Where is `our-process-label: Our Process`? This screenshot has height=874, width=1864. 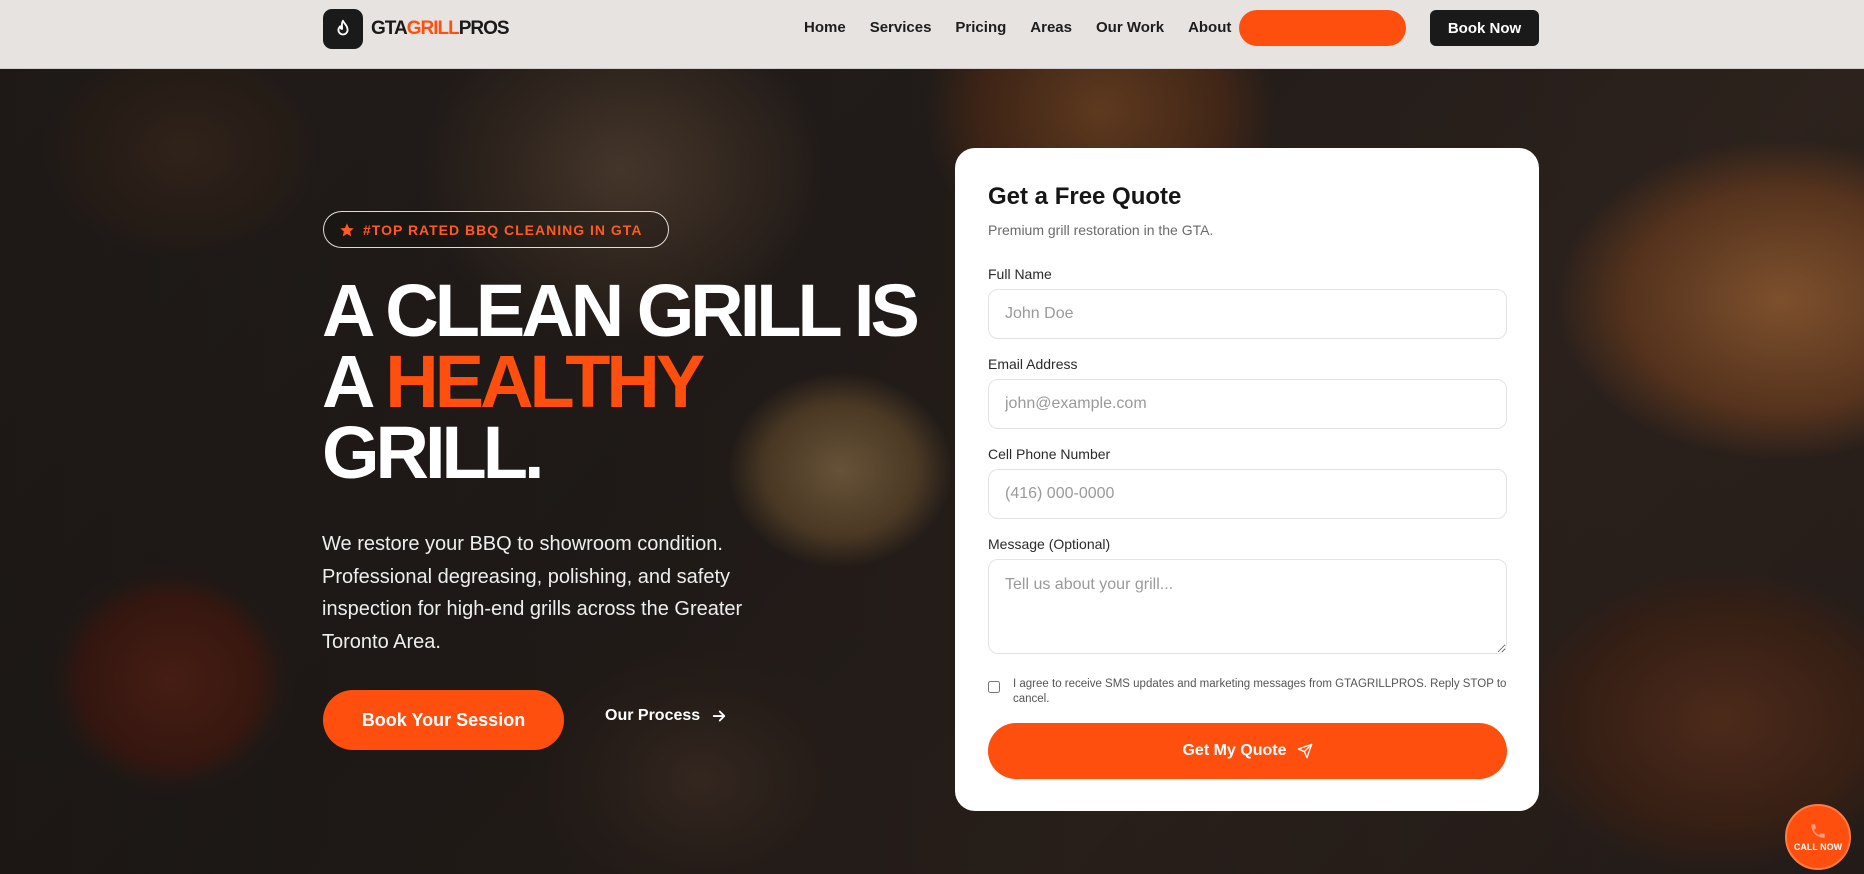
our-process-label: Our Process is located at coordinates (653, 715).